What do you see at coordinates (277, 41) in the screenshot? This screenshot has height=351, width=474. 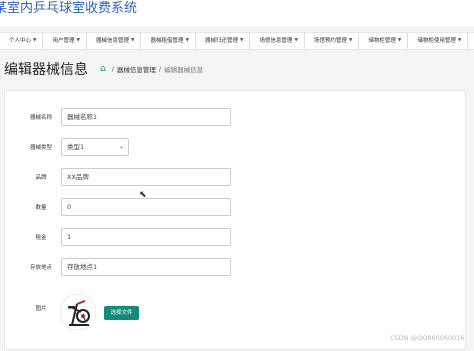 I see `nav-item-venue-info: 场馆信息管理 ▼` at bounding box center [277, 41].